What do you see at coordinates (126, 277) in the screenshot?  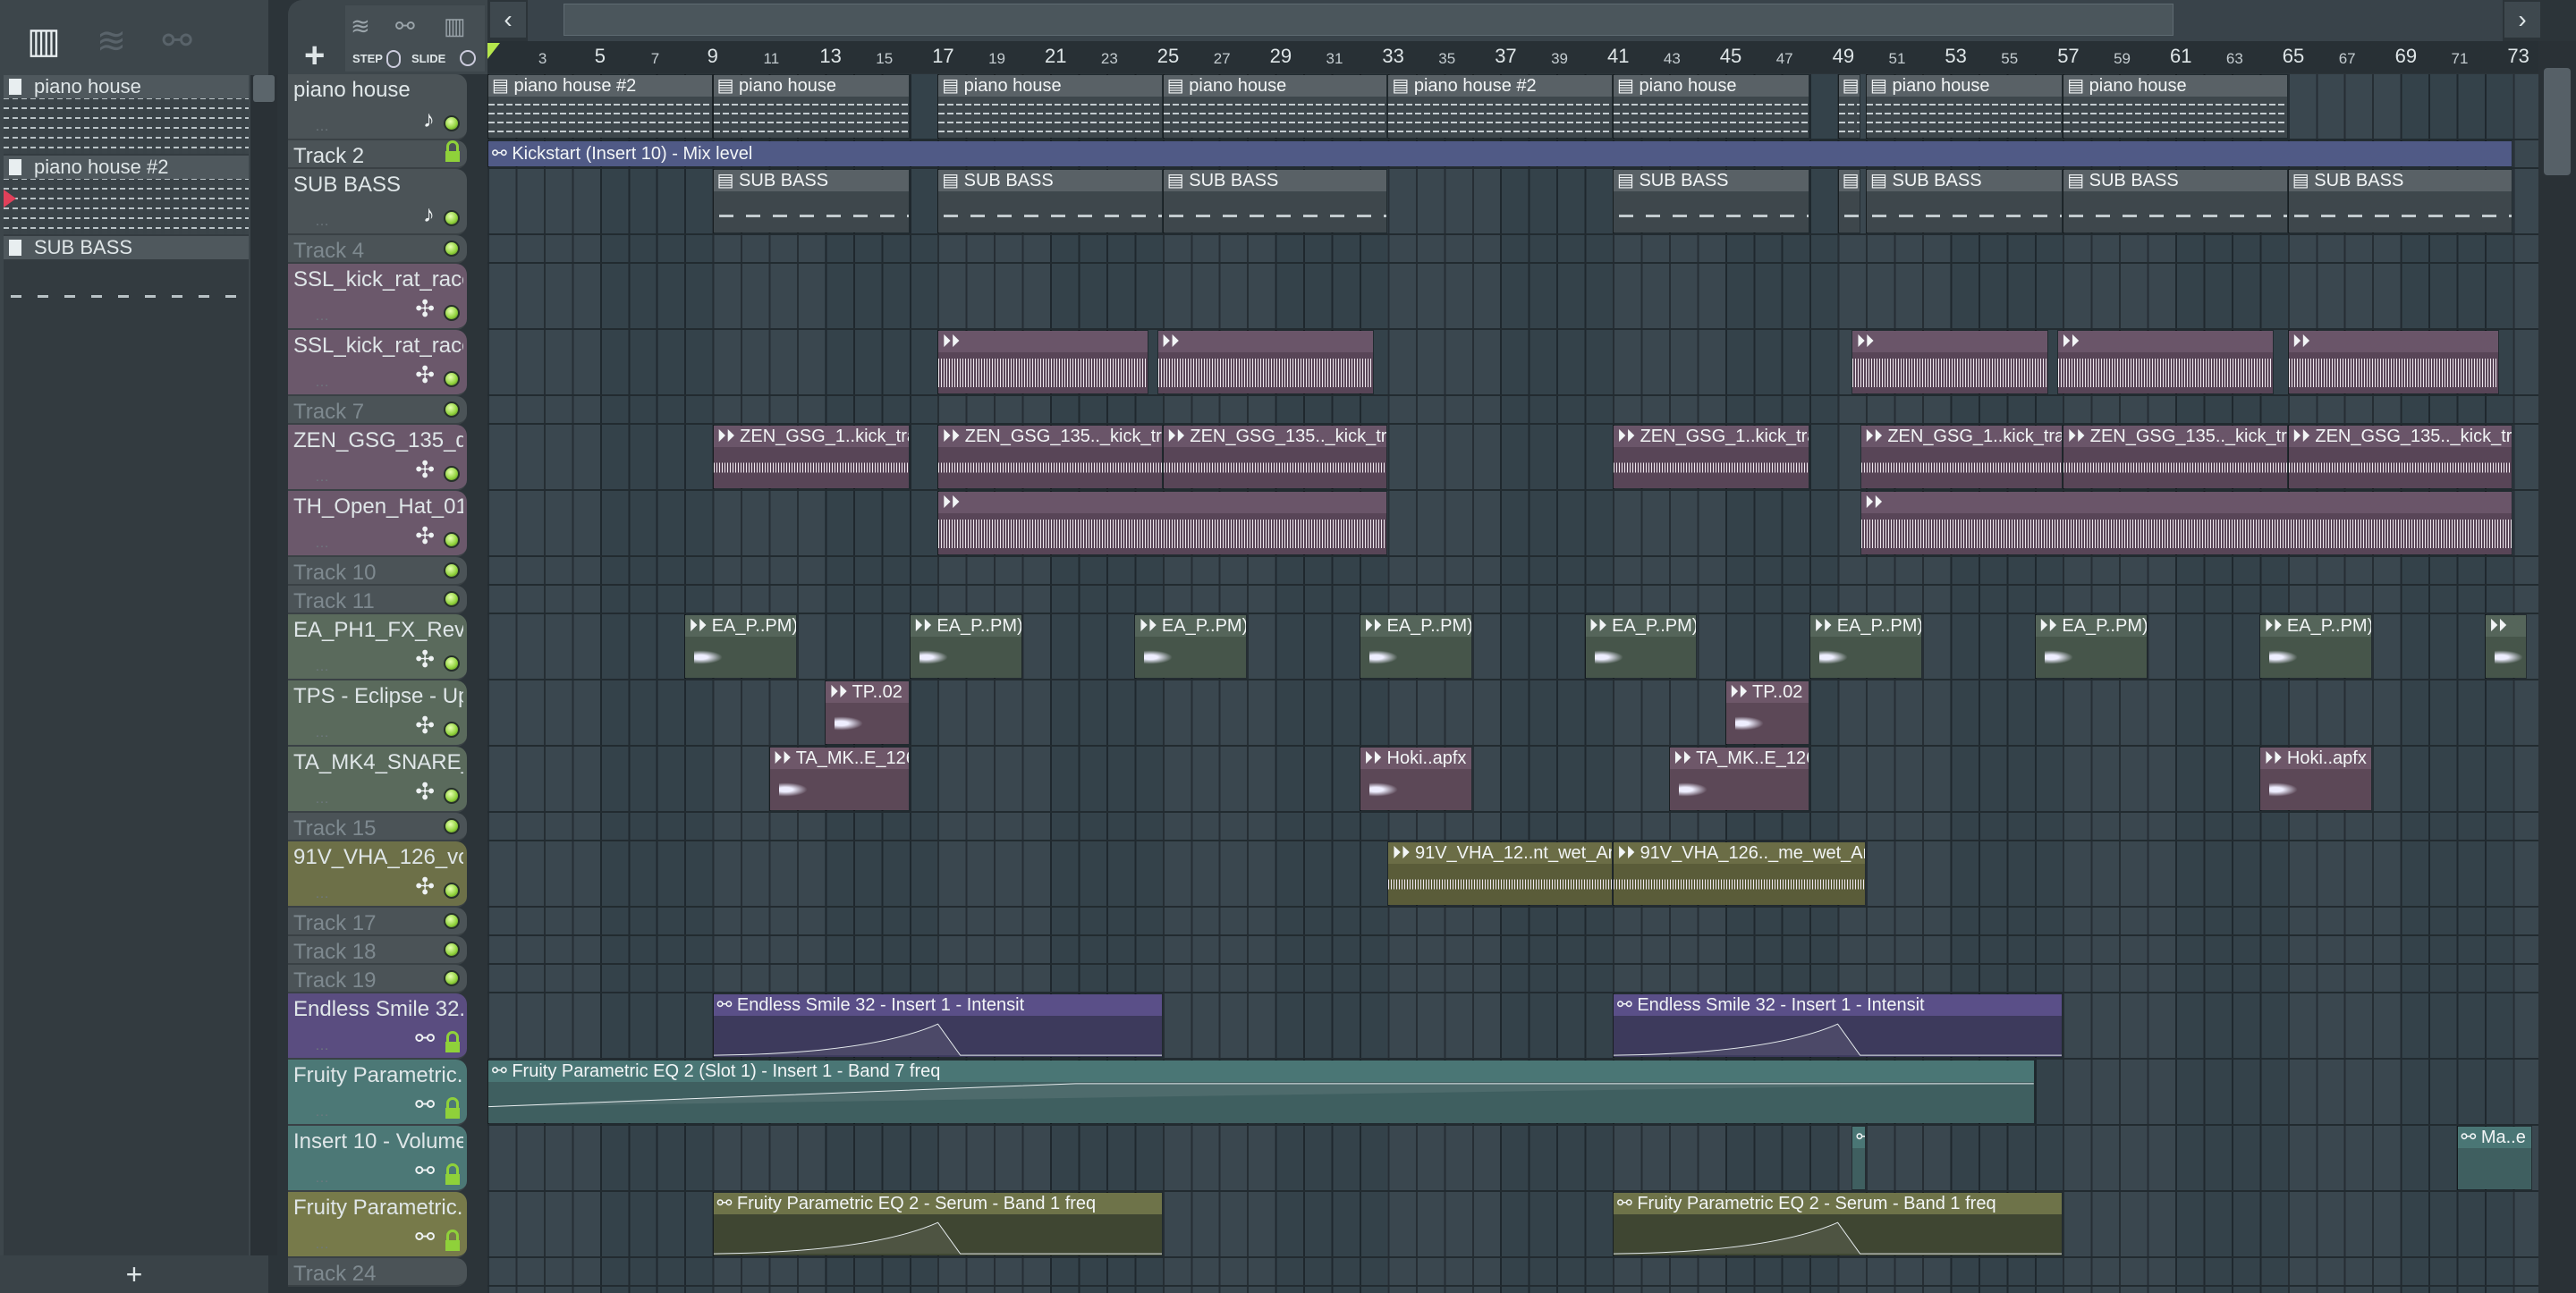 I see `pattern-item: SUB BASS` at bounding box center [126, 277].